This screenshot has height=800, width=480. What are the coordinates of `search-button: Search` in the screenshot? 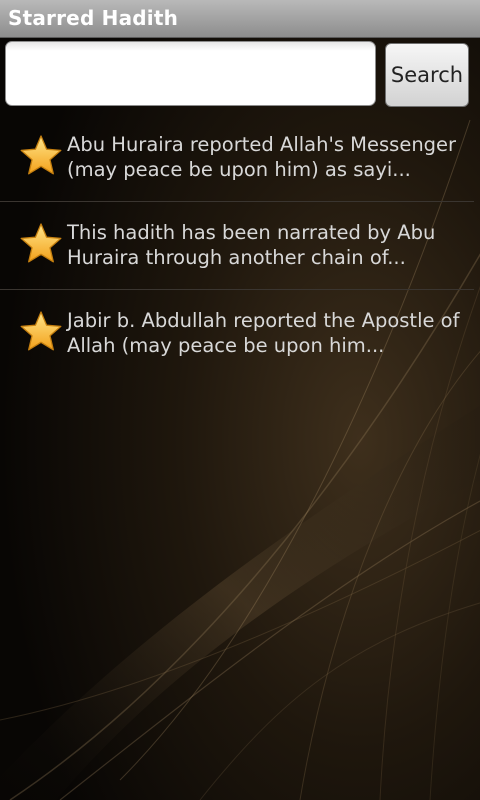 It's located at (427, 75).